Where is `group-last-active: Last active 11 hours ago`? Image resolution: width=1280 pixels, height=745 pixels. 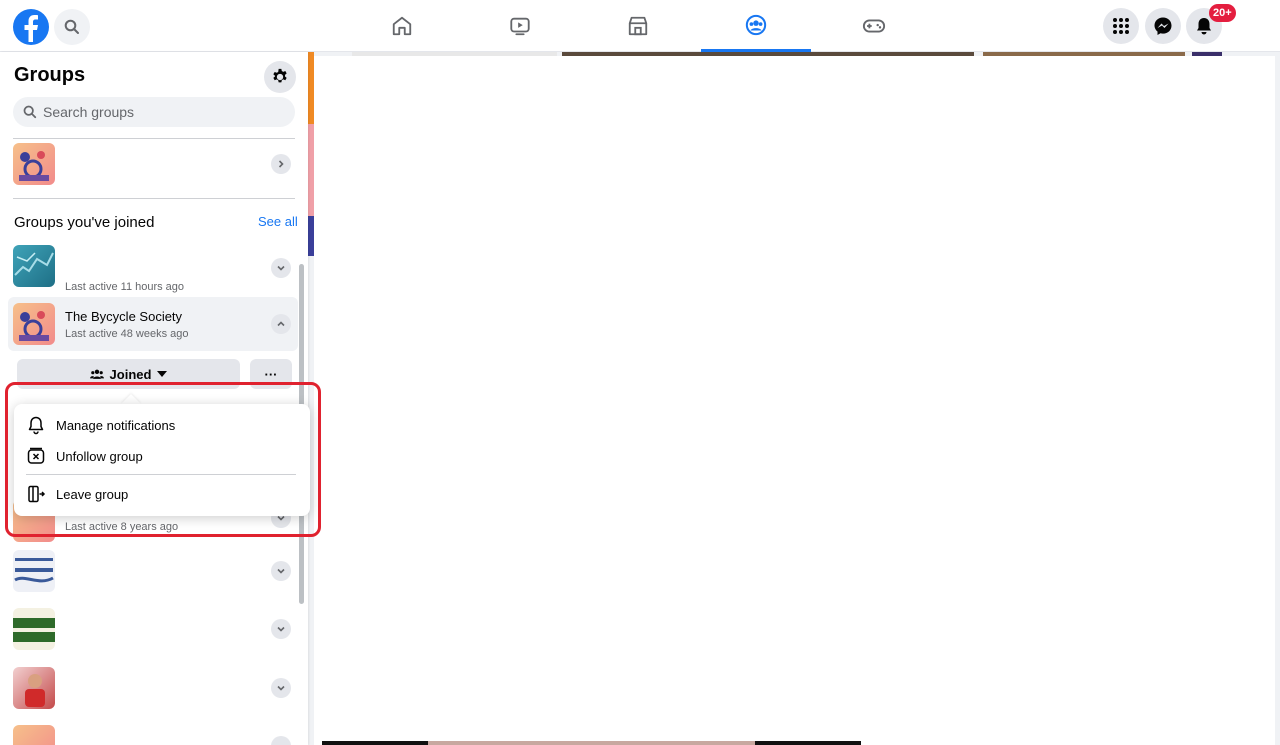
group-last-active: Last active 11 hours ago is located at coordinates (125, 287).